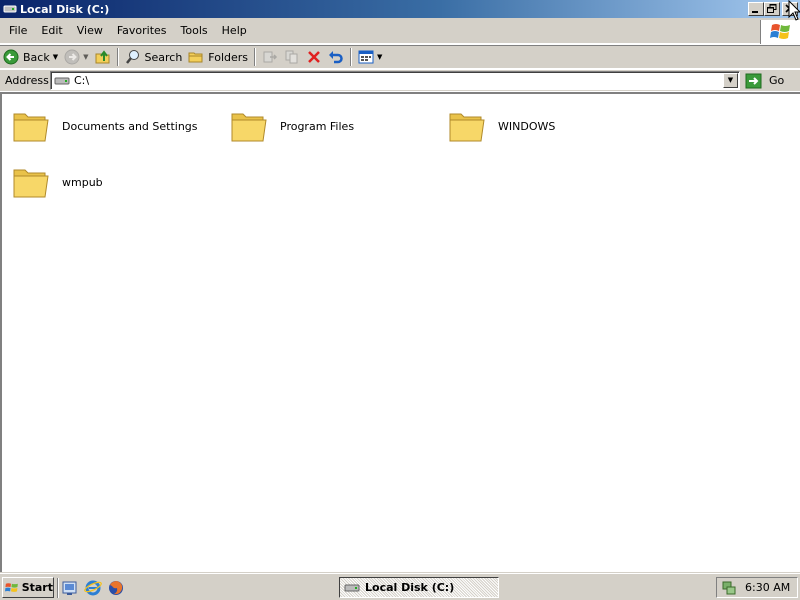  I want to click on restore-button, so click(772, 9).